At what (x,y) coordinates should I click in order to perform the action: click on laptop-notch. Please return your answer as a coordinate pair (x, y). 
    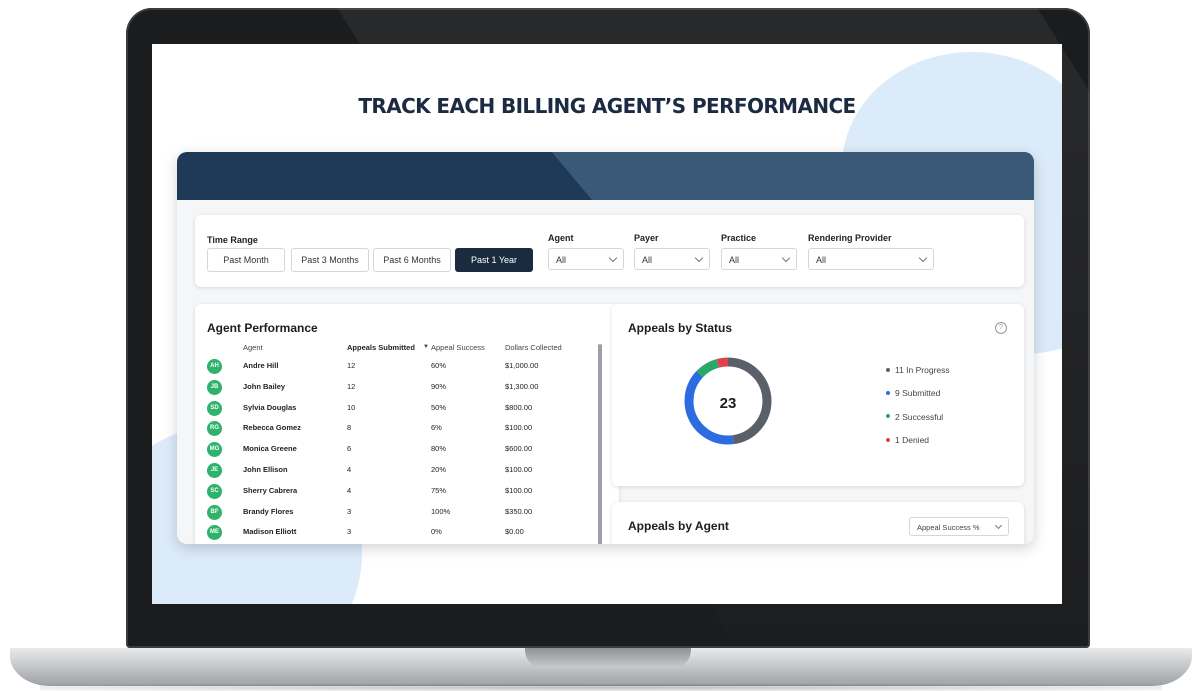
    Looking at the image, I should click on (608, 658).